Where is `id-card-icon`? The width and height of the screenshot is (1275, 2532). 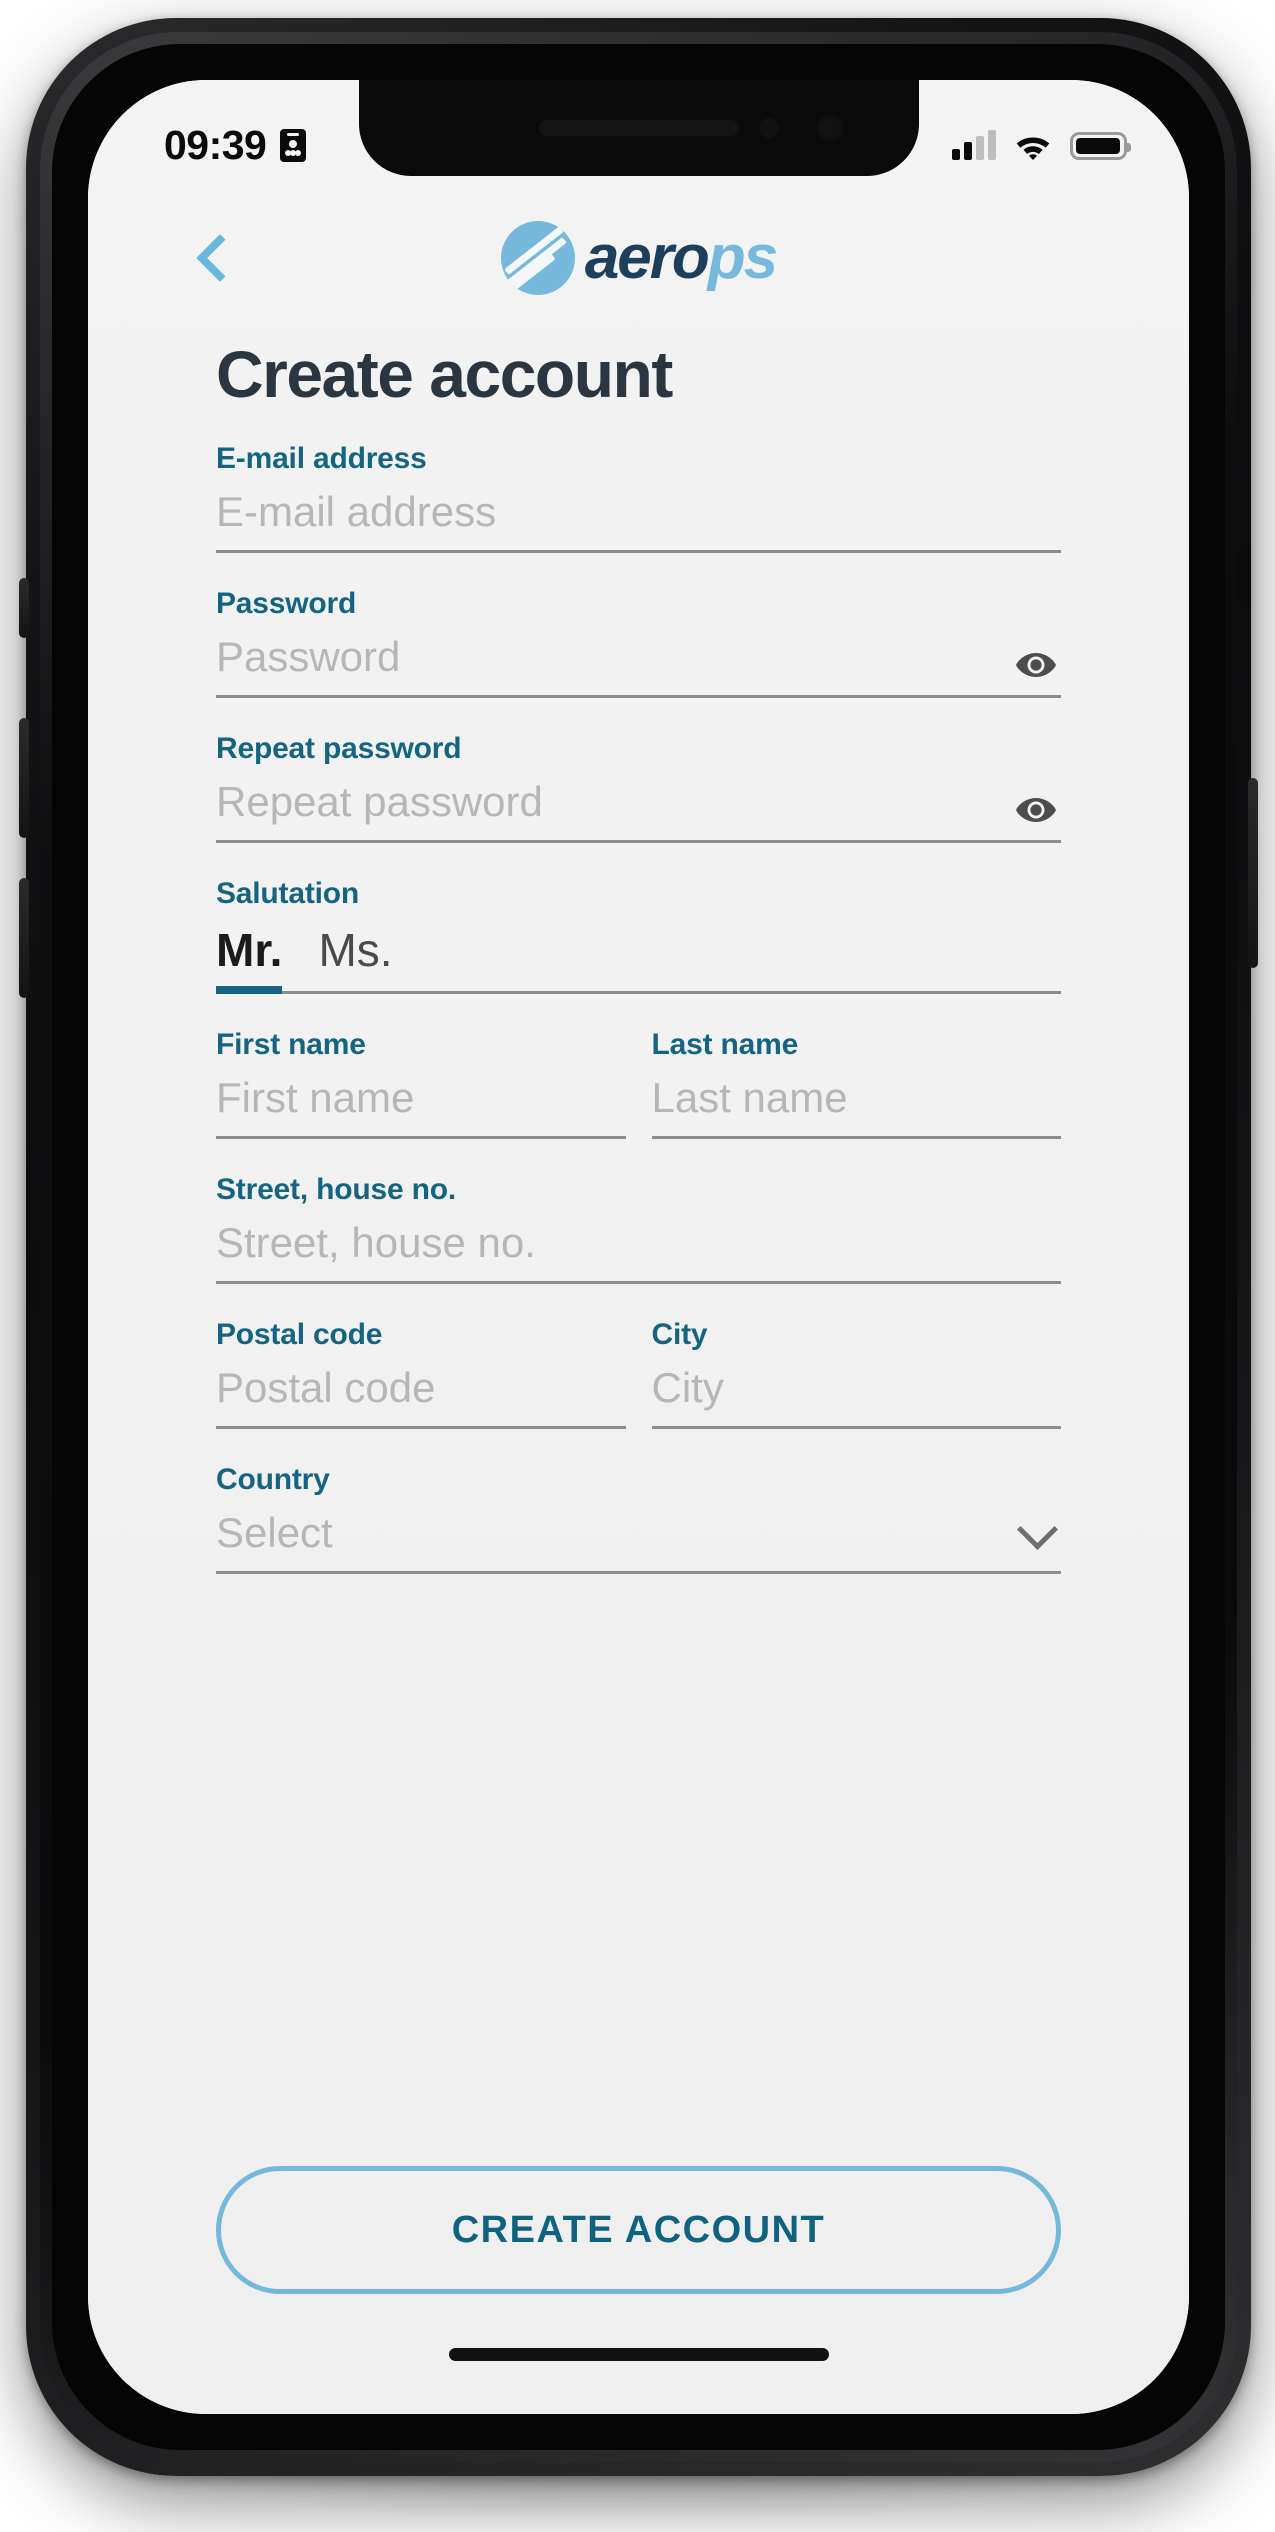
id-card-icon is located at coordinates (293, 145).